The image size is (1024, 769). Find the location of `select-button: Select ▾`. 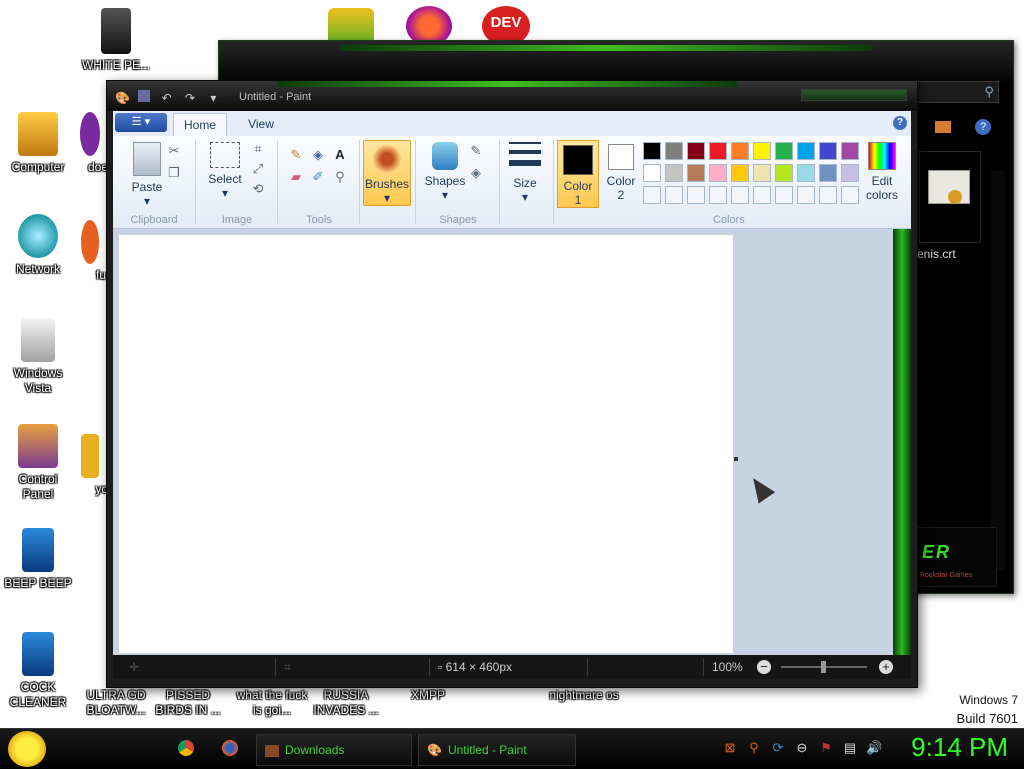

select-button: Select ▾ is located at coordinates (225, 171).